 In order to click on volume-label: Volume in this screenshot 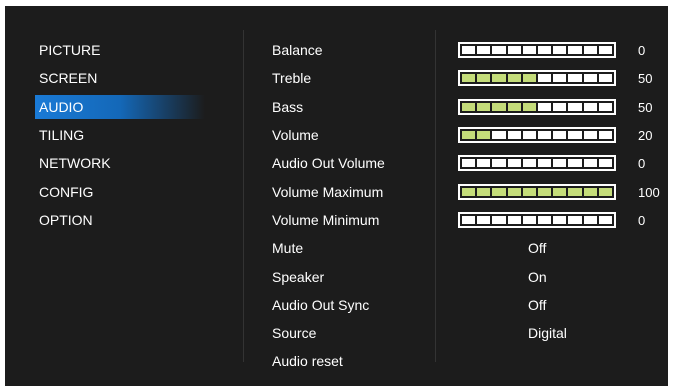, I will do `click(295, 135)`.